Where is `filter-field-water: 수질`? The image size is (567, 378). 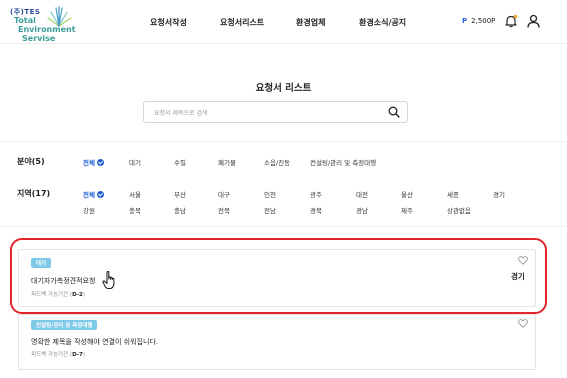
filter-field-water: 수질 is located at coordinates (180, 162).